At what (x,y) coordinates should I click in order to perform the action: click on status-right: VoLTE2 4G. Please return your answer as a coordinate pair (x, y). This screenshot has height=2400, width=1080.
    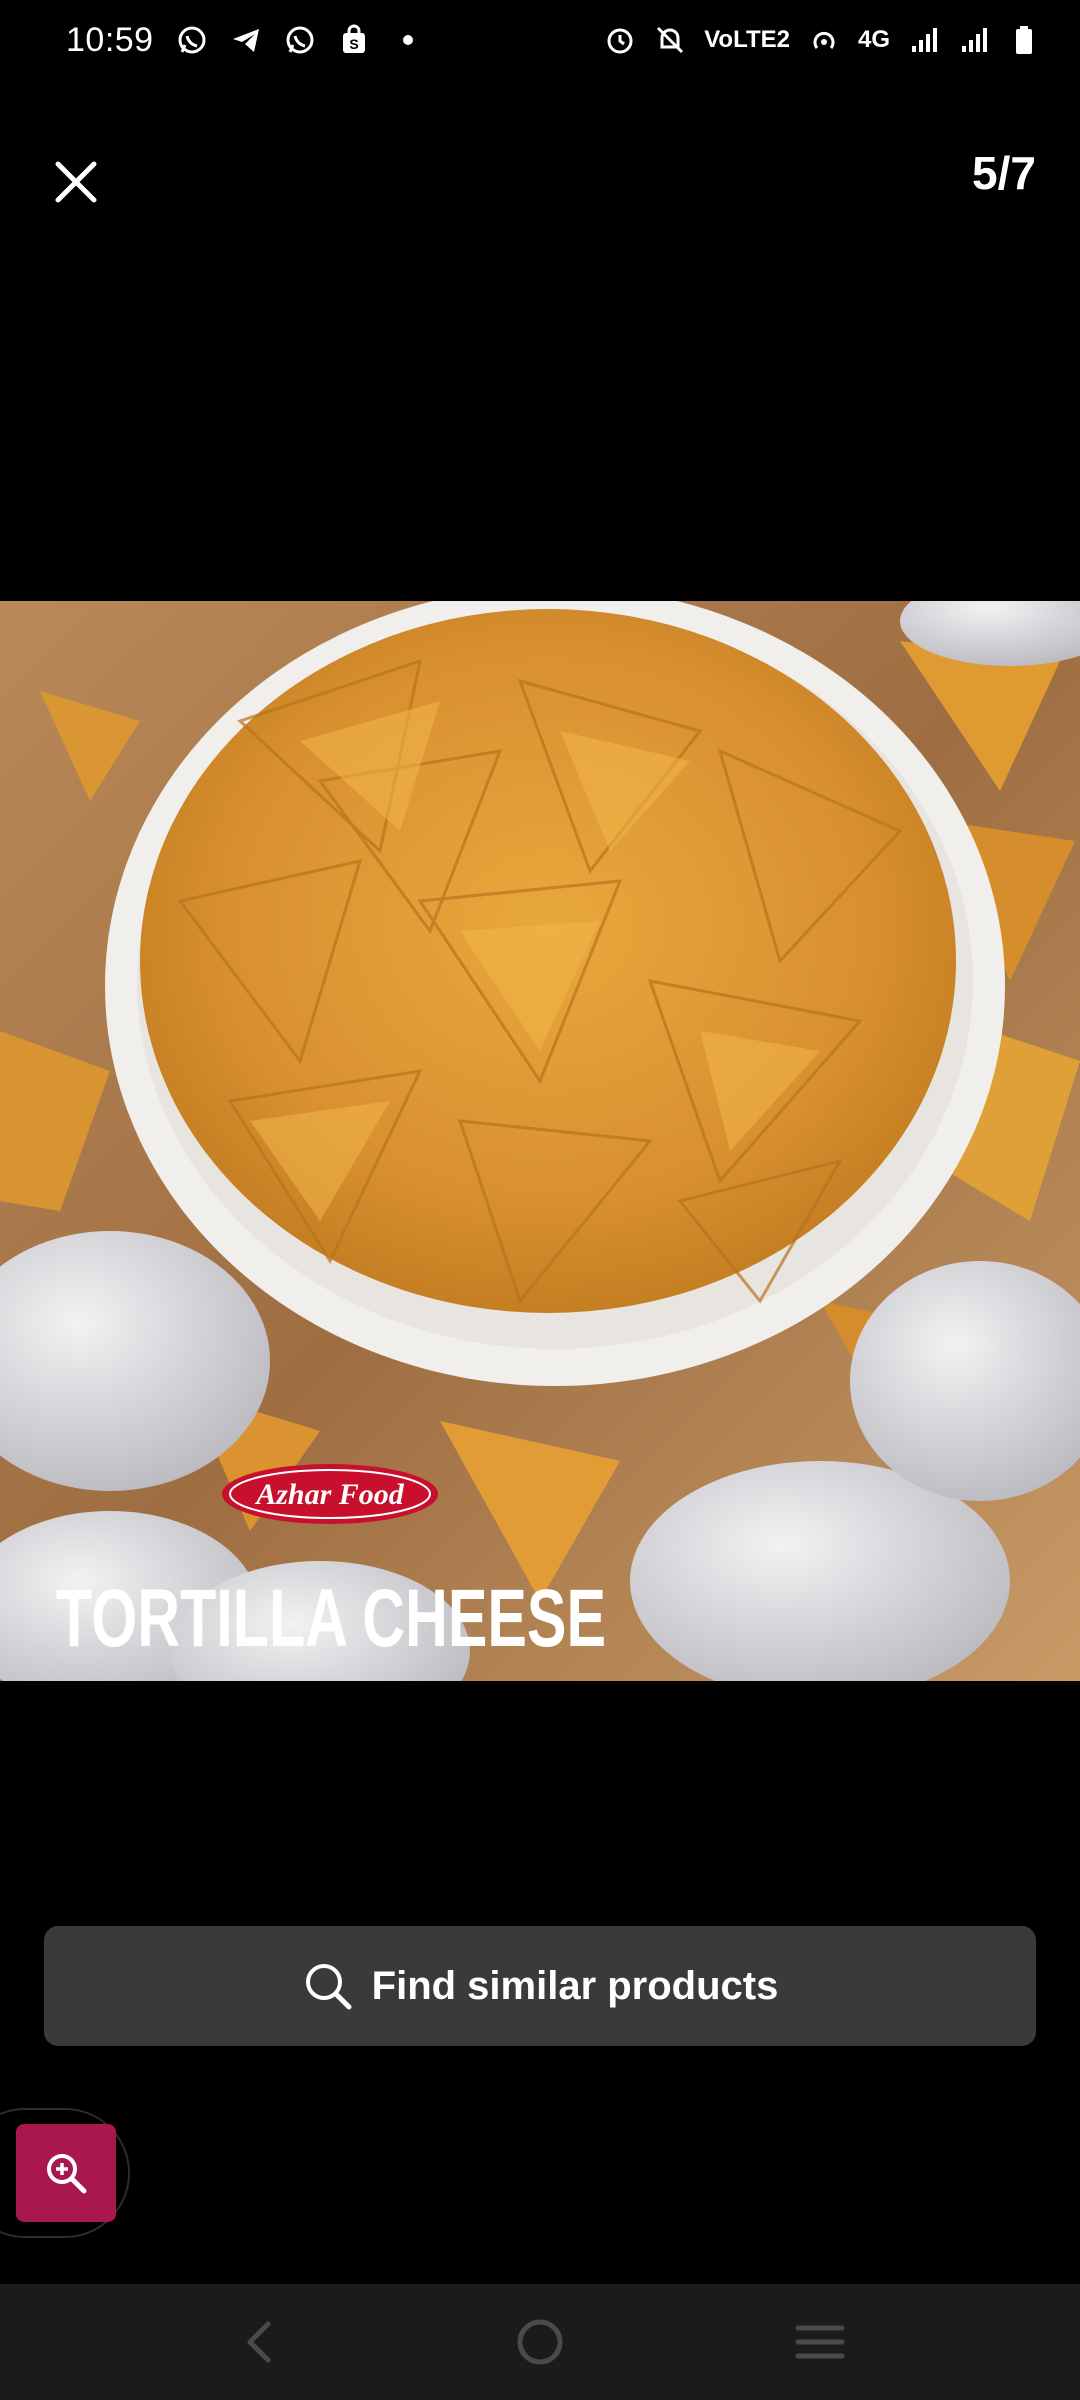
    Looking at the image, I should click on (822, 40).